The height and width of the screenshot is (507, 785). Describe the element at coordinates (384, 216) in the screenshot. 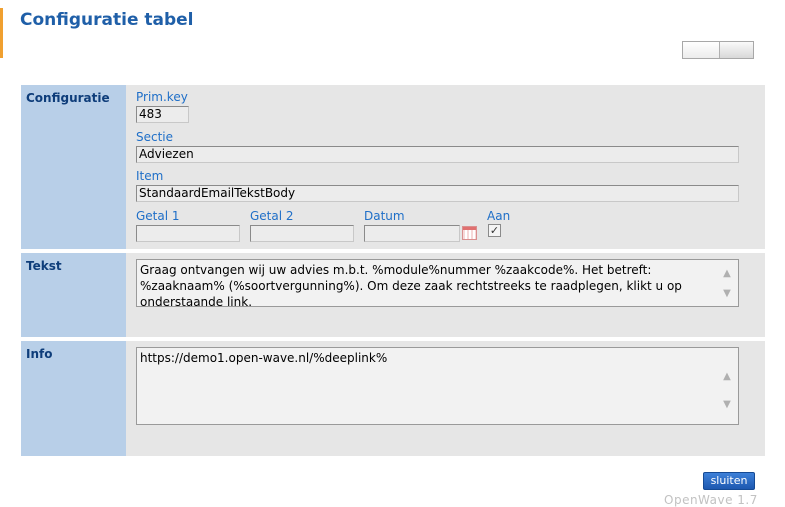

I see `datum-label: Datum` at that location.